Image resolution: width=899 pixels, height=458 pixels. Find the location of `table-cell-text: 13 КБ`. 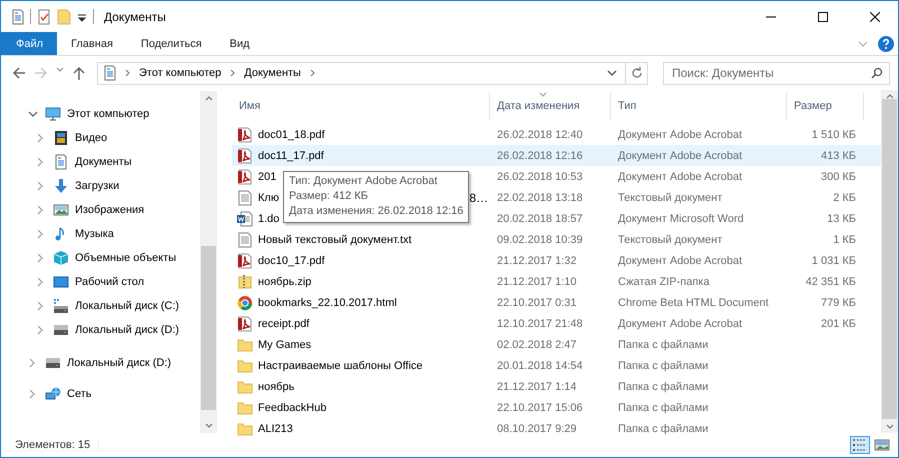

table-cell-text: 13 КБ is located at coordinates (841, 218).